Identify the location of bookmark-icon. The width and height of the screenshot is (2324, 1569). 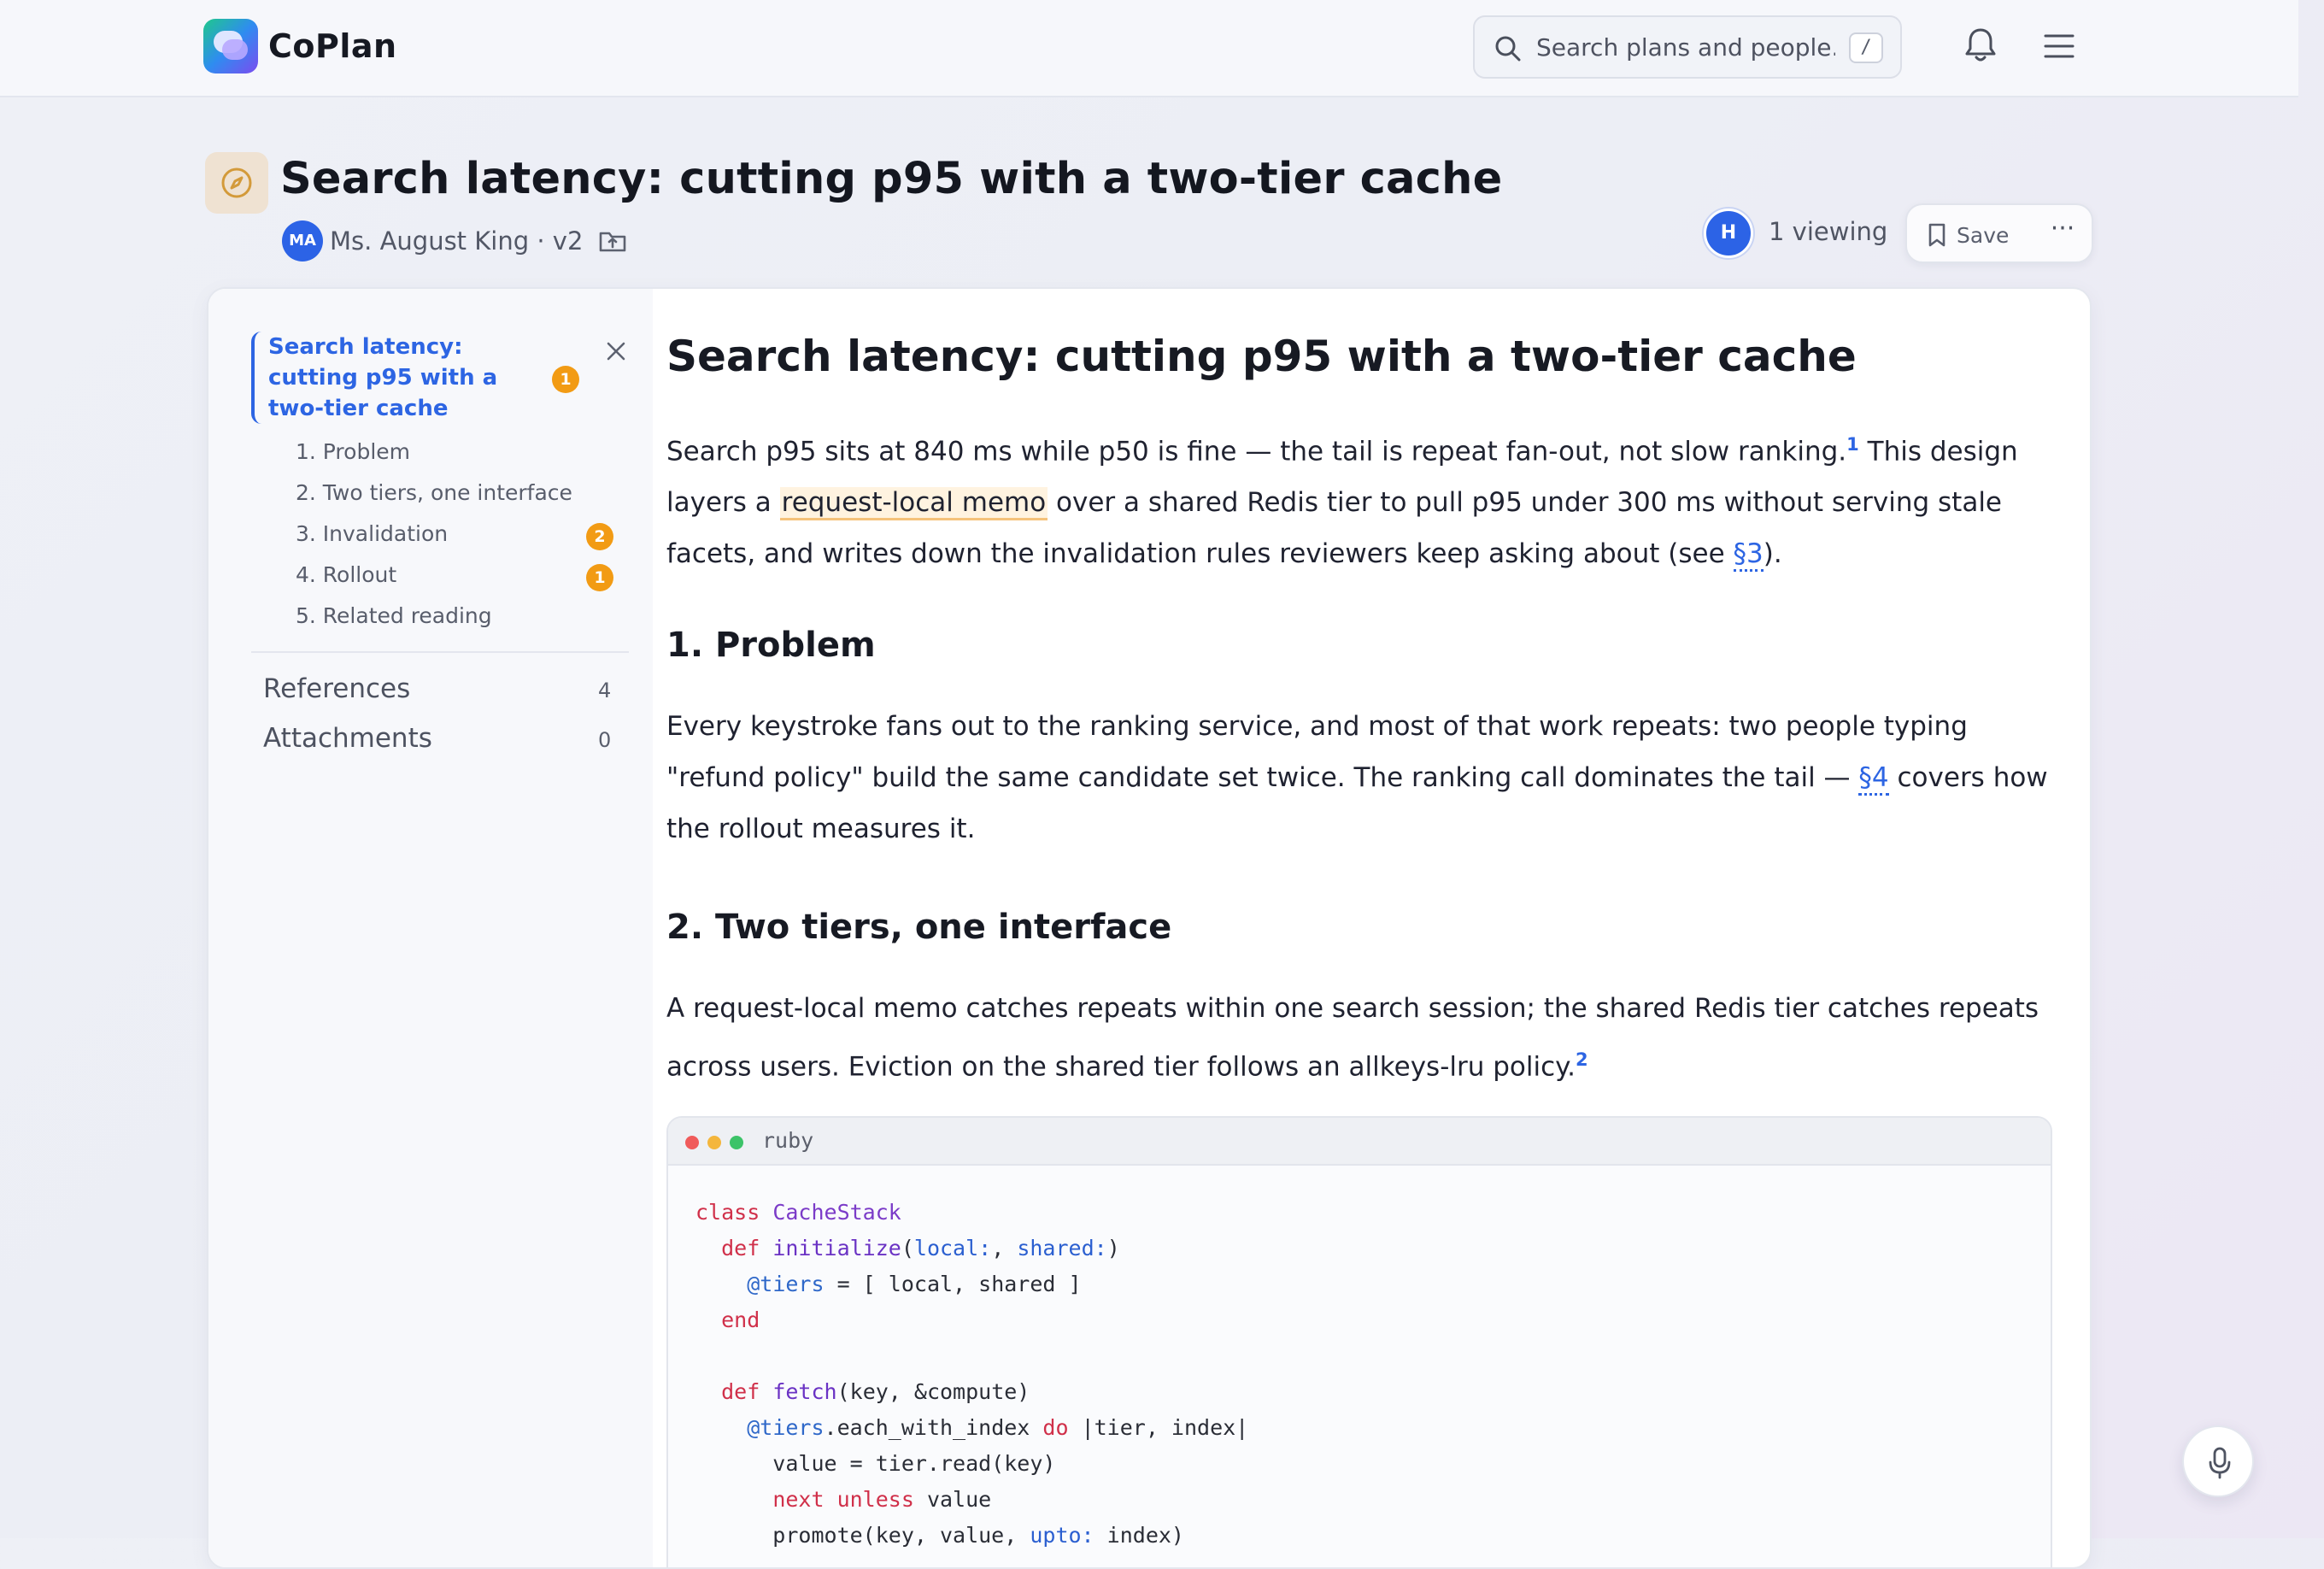
(1936, 235).